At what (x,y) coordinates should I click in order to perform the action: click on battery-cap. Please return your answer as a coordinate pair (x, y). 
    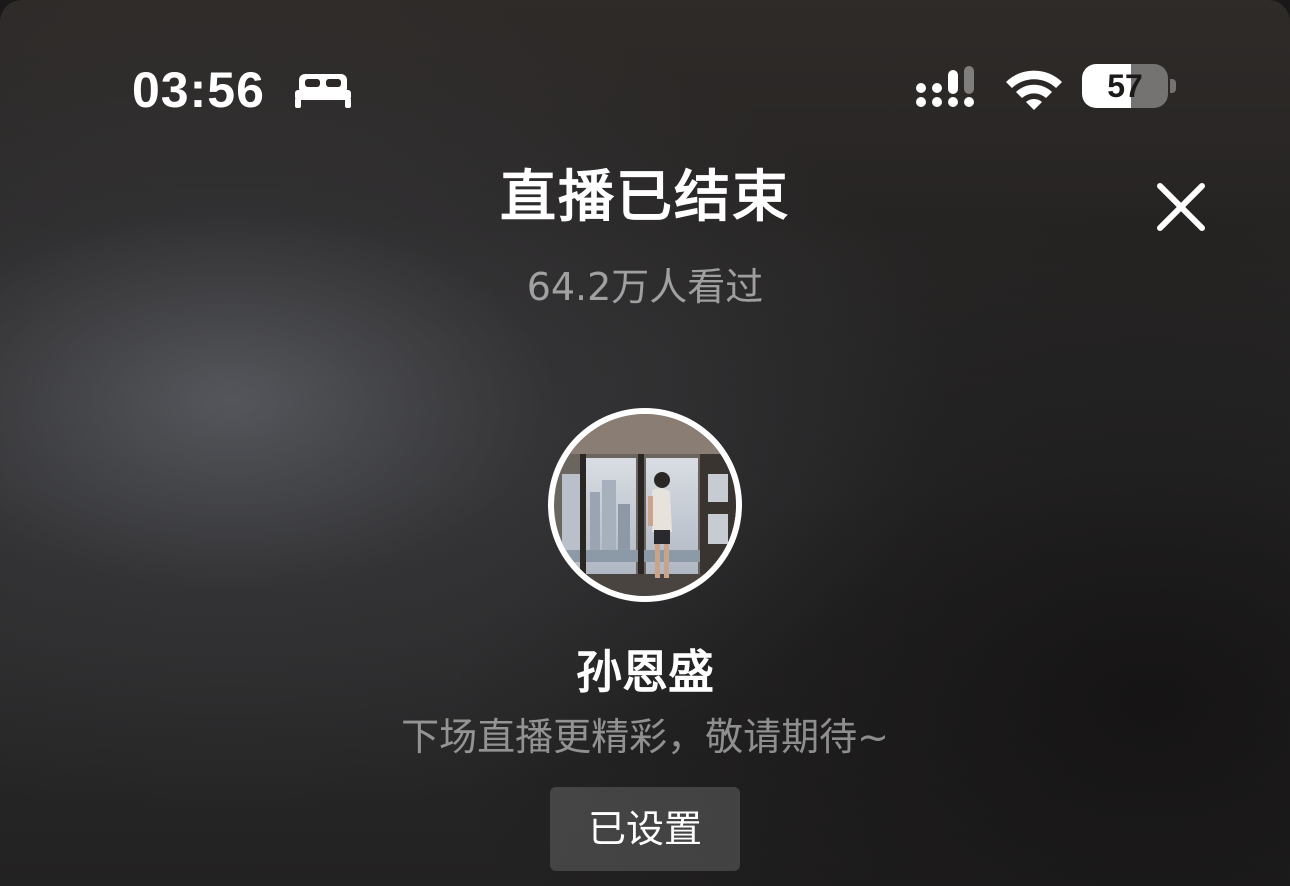
    Looking at the image, I should click on (1173, 86).